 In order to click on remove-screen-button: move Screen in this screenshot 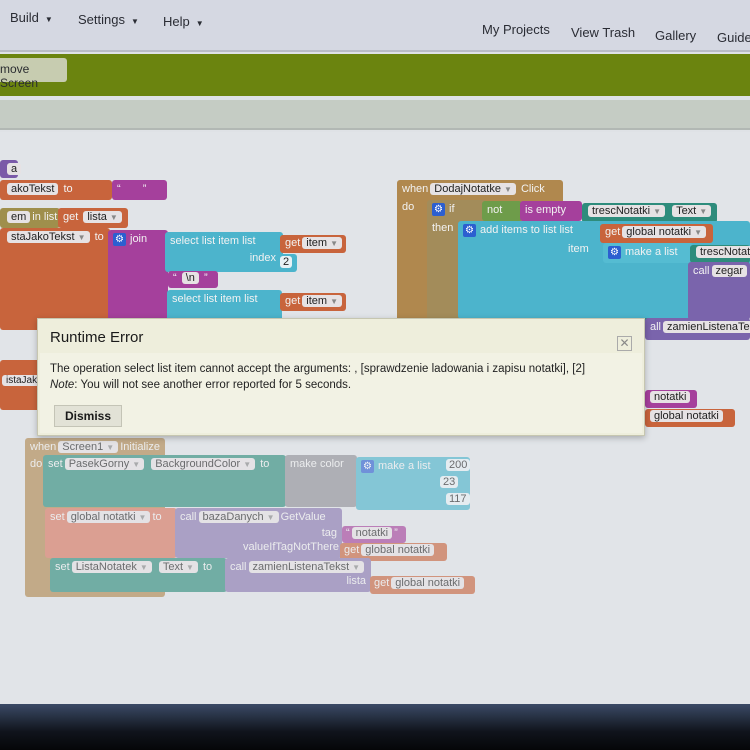, I will do `click(33, 74)`.